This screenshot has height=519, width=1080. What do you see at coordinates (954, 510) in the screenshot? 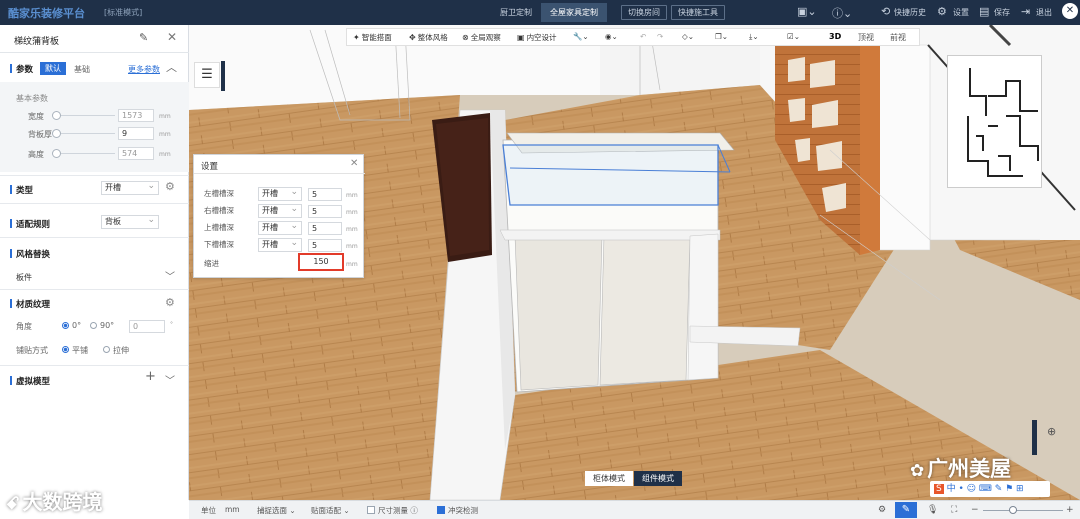
I see `fullscreen-icon: ⛶` at bounding box center [954, 510].